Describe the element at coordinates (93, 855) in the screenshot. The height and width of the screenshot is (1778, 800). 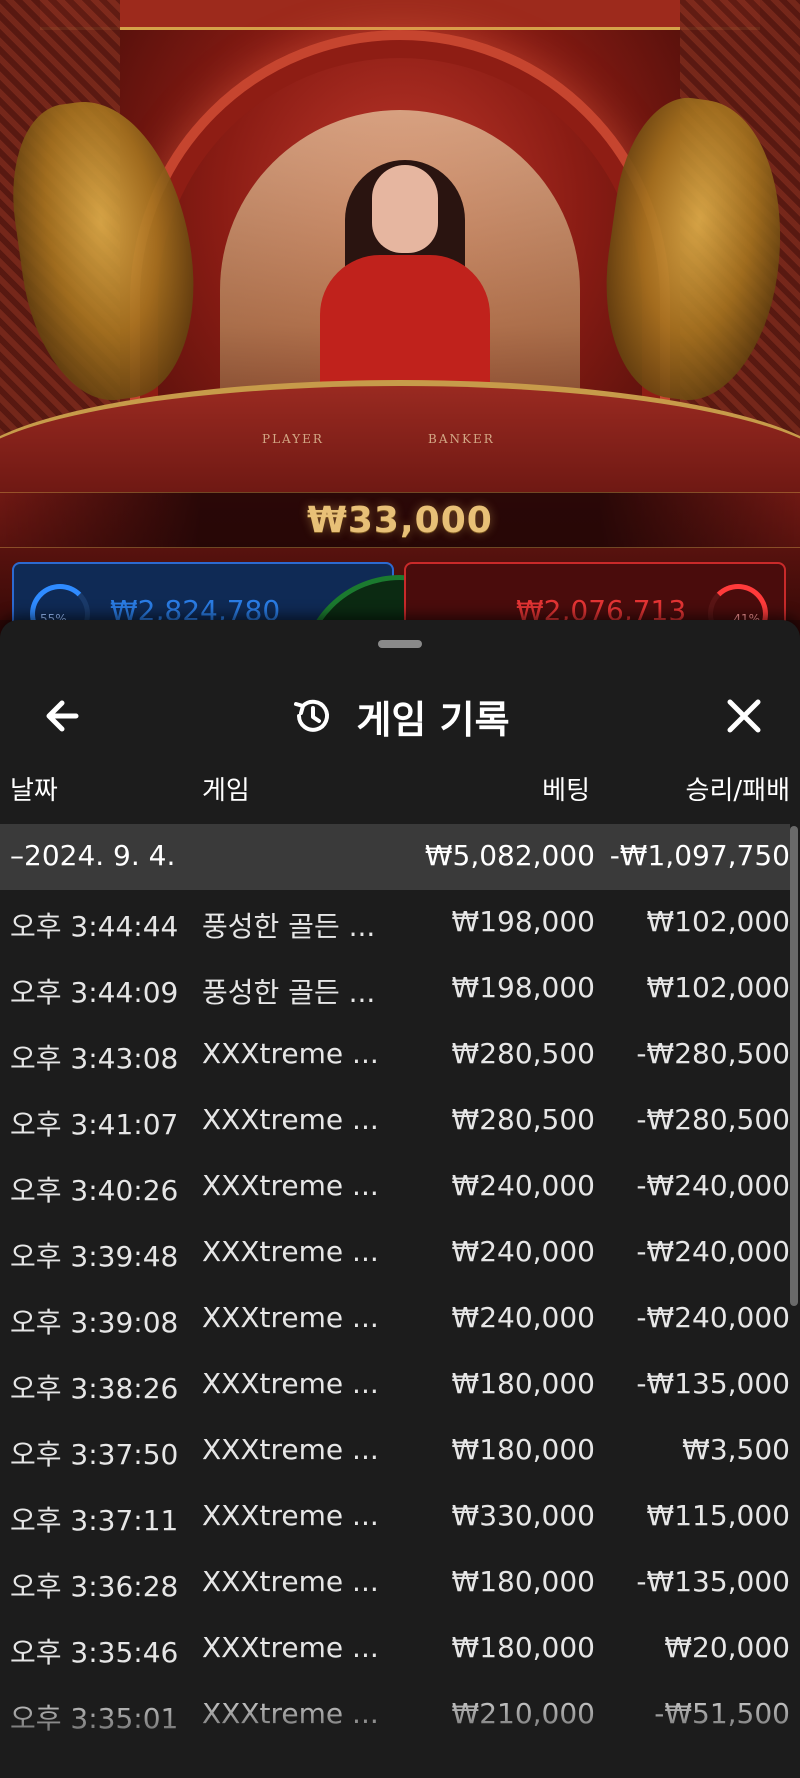
I see `date-group-label: –2024. 9. 4.` at that location.